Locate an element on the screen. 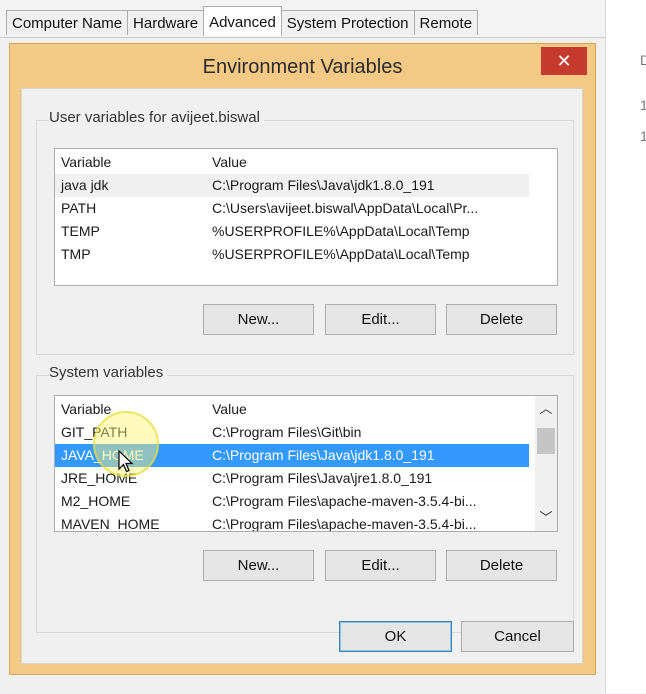 The image size is (646, 694). variable-name: TMP is located at coordinates (76, 254).